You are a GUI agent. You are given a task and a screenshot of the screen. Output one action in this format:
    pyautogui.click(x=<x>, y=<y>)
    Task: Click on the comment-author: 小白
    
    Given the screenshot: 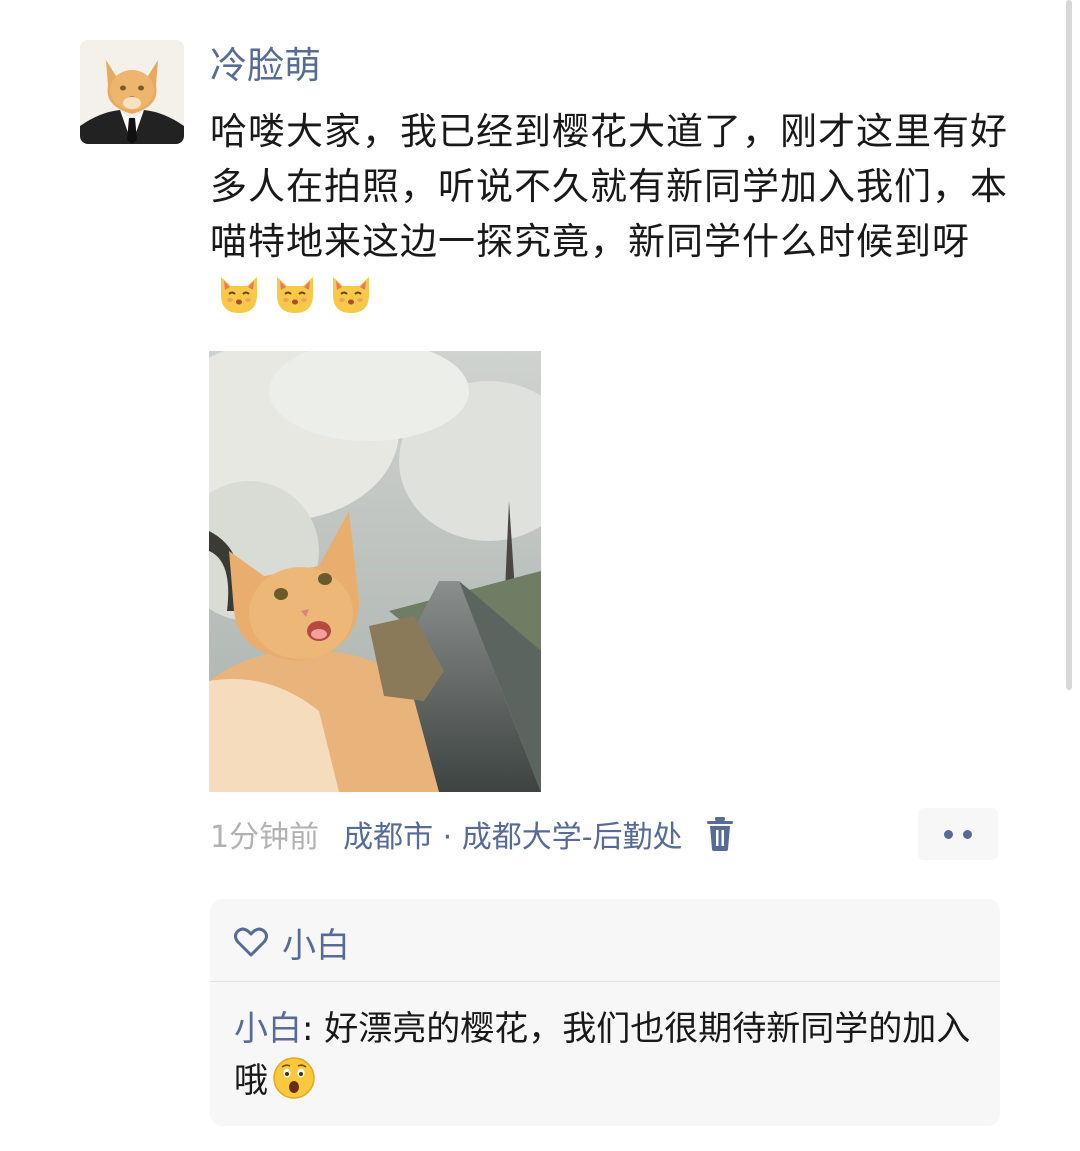 What is the action you would take?
    pyautogui.click(x=268, y=1029)
    